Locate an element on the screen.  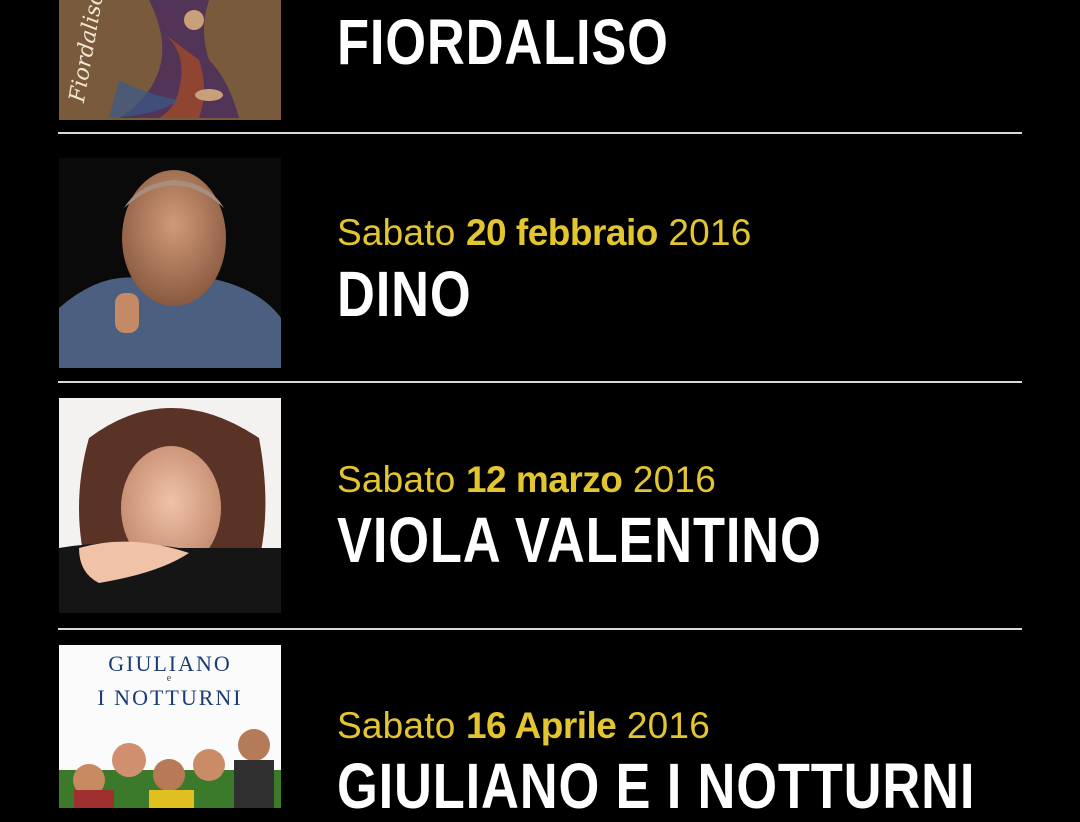
event-weekday-2: Sabato is located at coordinates (396, 232).